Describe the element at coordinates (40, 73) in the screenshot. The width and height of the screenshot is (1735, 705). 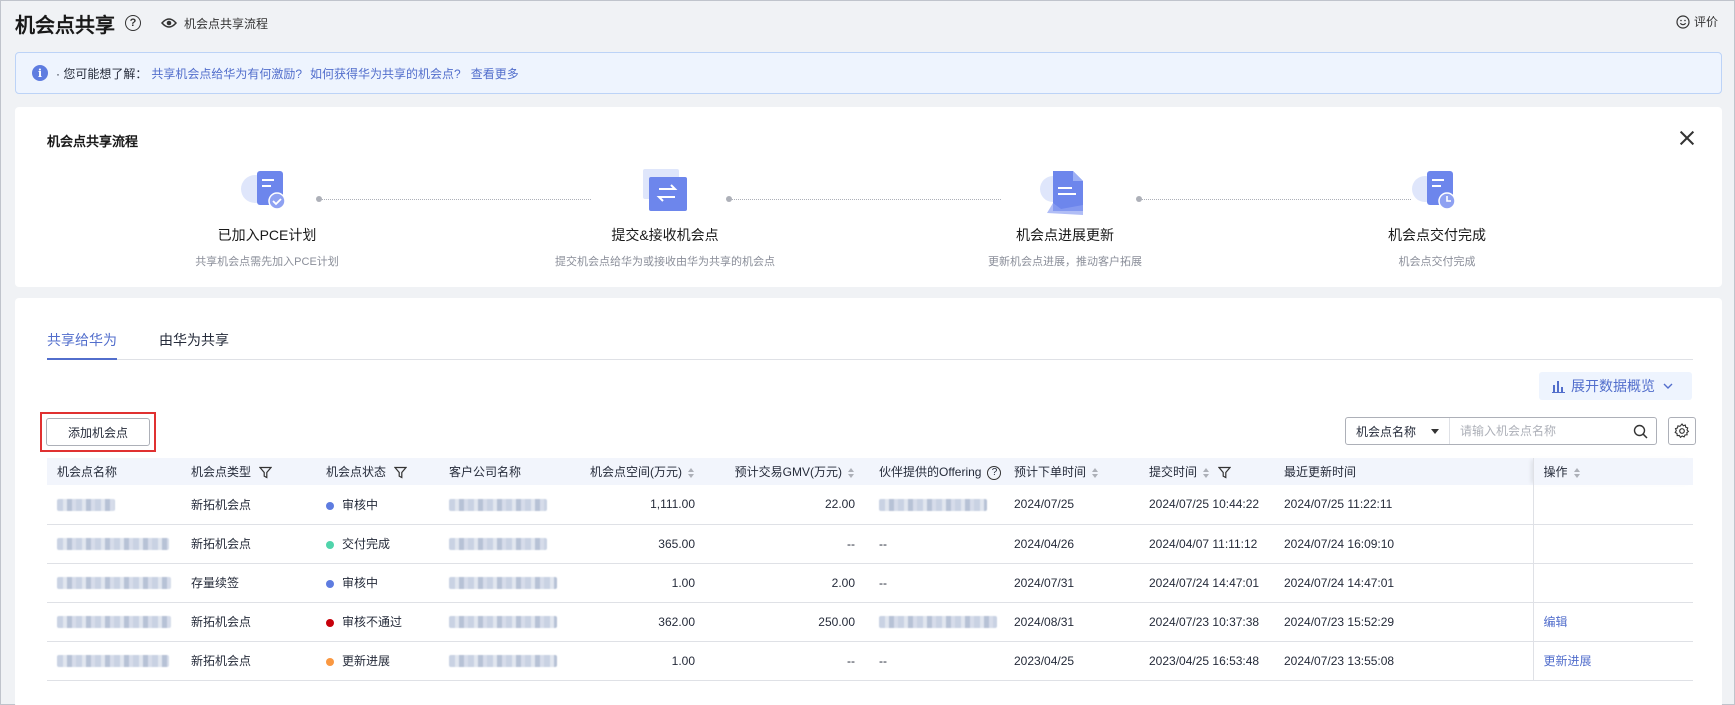
I see `info-icon: i` at that location.